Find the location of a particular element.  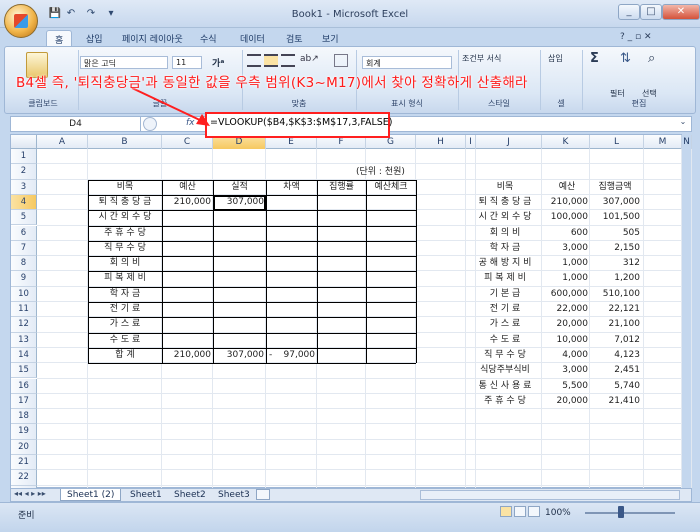

right-table-spent: 22,121 is located at coordinates (615, 309).